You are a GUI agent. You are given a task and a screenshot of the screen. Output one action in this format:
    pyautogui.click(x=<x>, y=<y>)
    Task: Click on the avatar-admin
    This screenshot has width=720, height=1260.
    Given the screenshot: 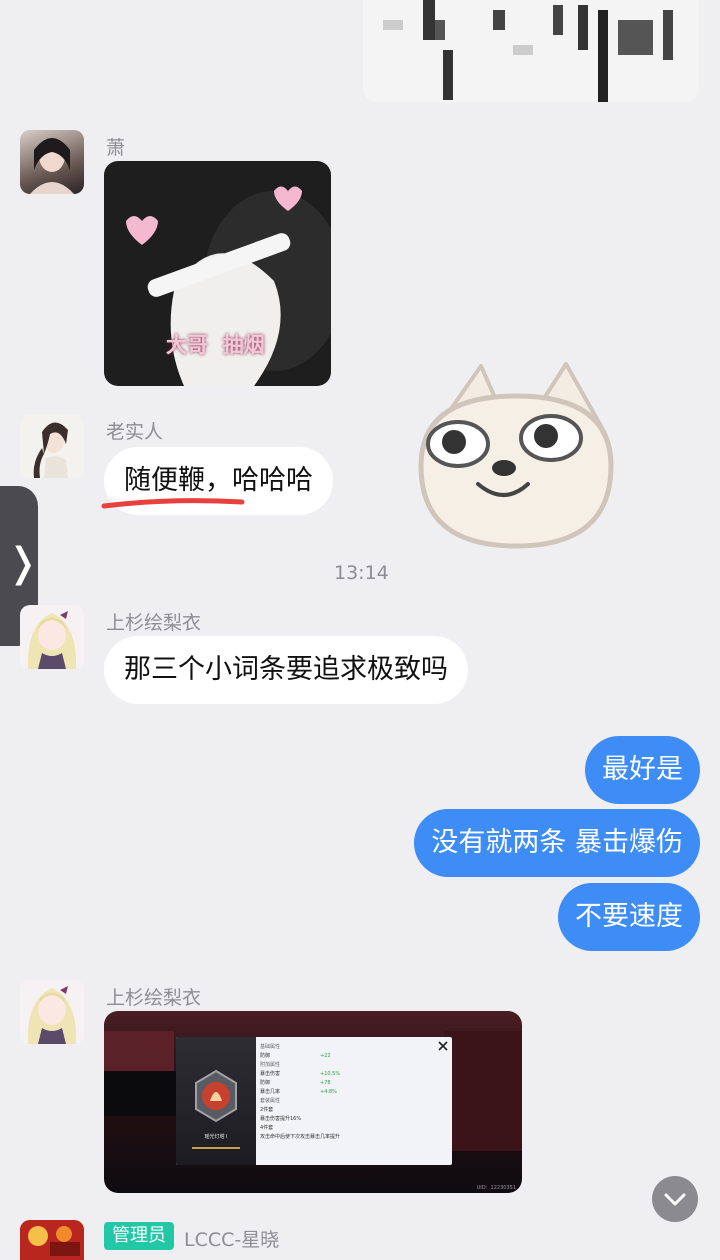 What is the action you would take?
    pyautogui.click(x=52, y=1240)
    